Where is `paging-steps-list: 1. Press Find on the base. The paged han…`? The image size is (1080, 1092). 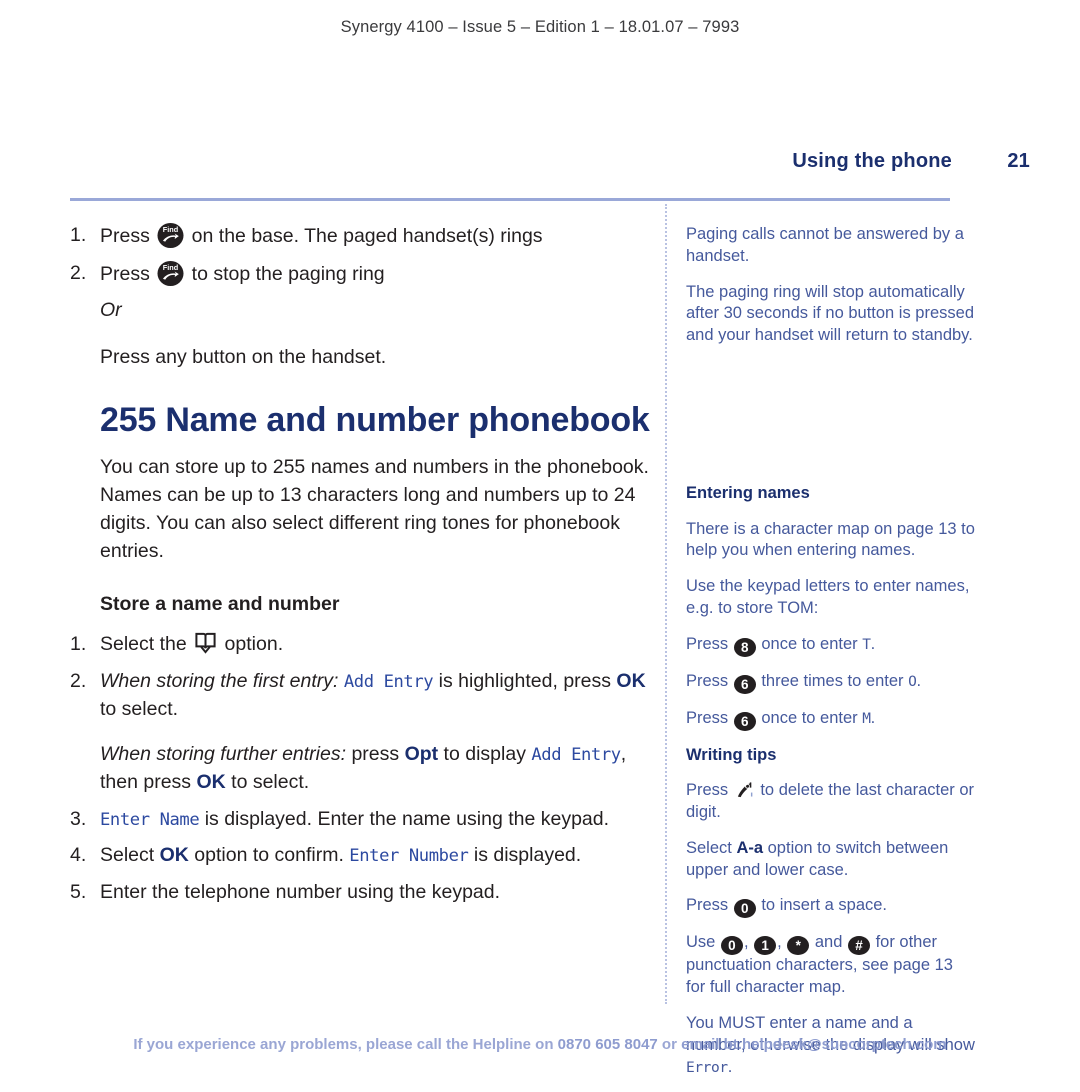 paging-steps-list: 1. Press Find on the base. The paged han… is located at coordinates (360, 255).